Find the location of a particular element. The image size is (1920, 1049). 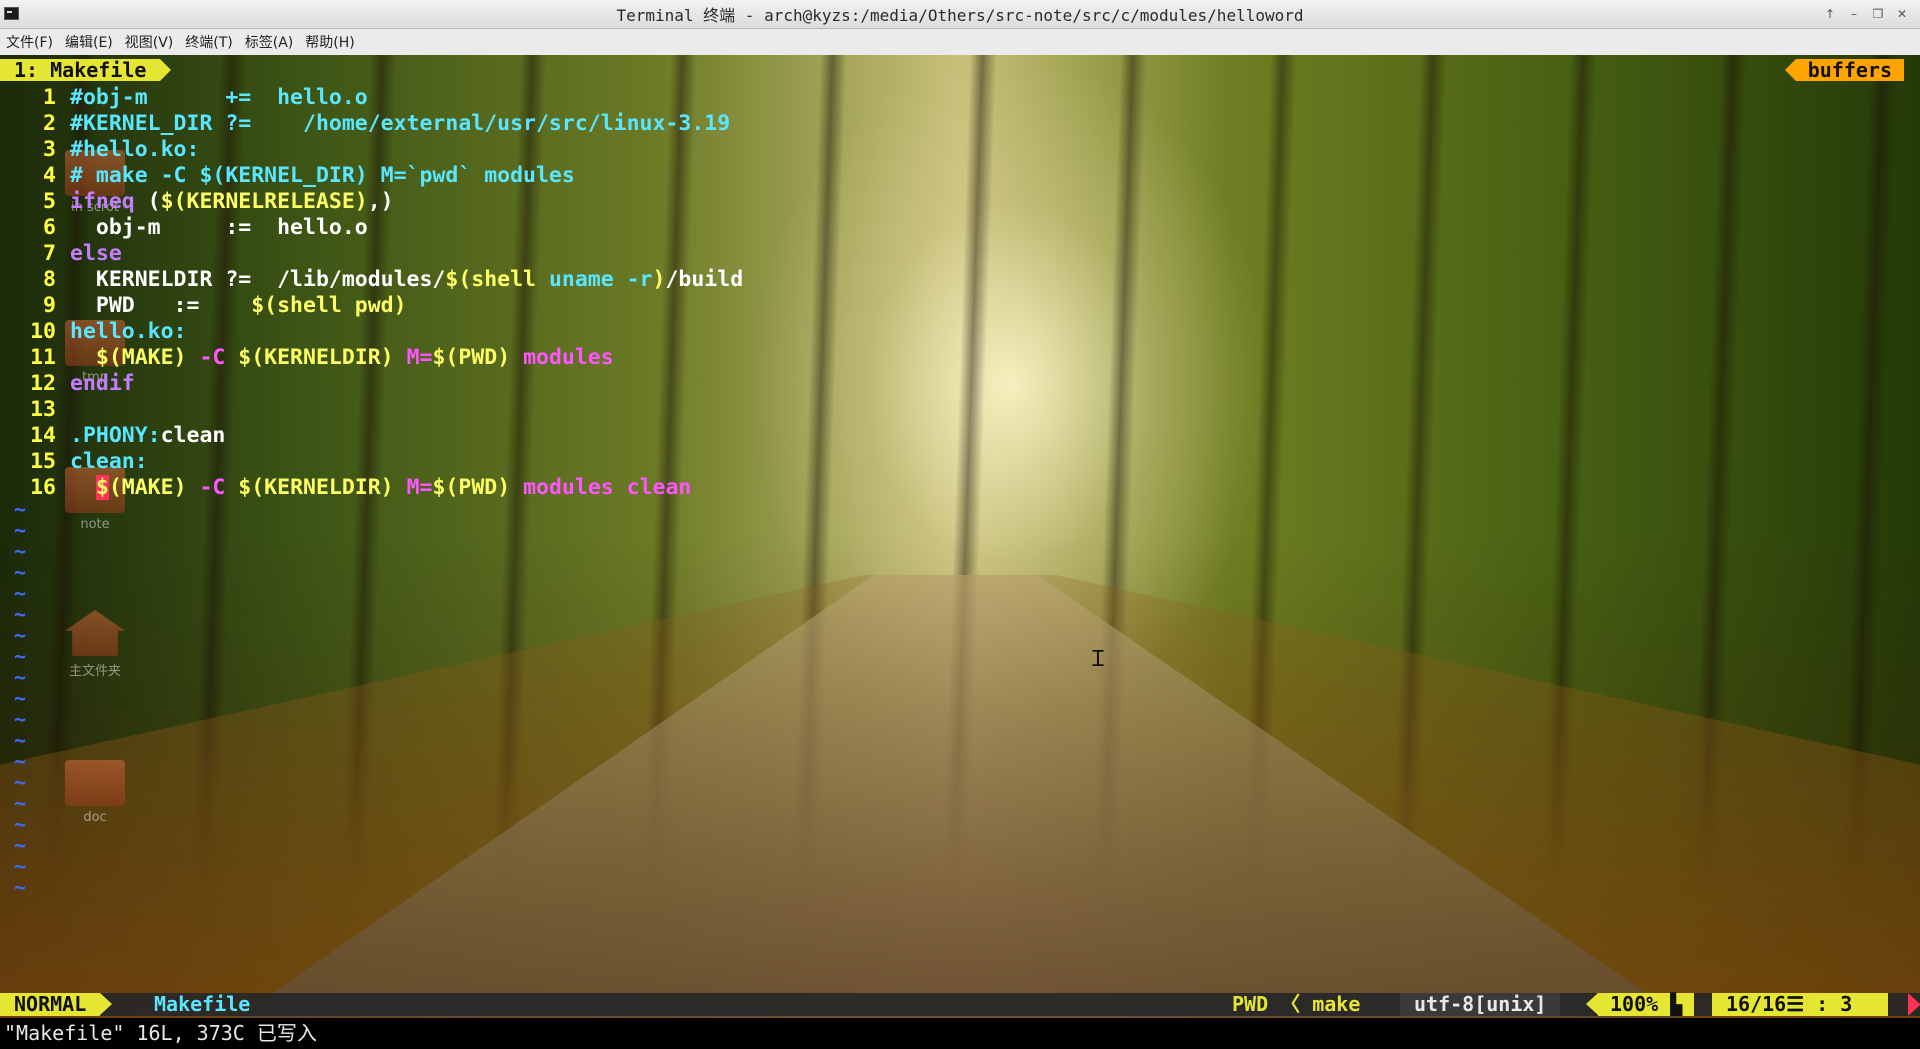

code-token: obj-m := hello.o is located at coordinates (219, 227).